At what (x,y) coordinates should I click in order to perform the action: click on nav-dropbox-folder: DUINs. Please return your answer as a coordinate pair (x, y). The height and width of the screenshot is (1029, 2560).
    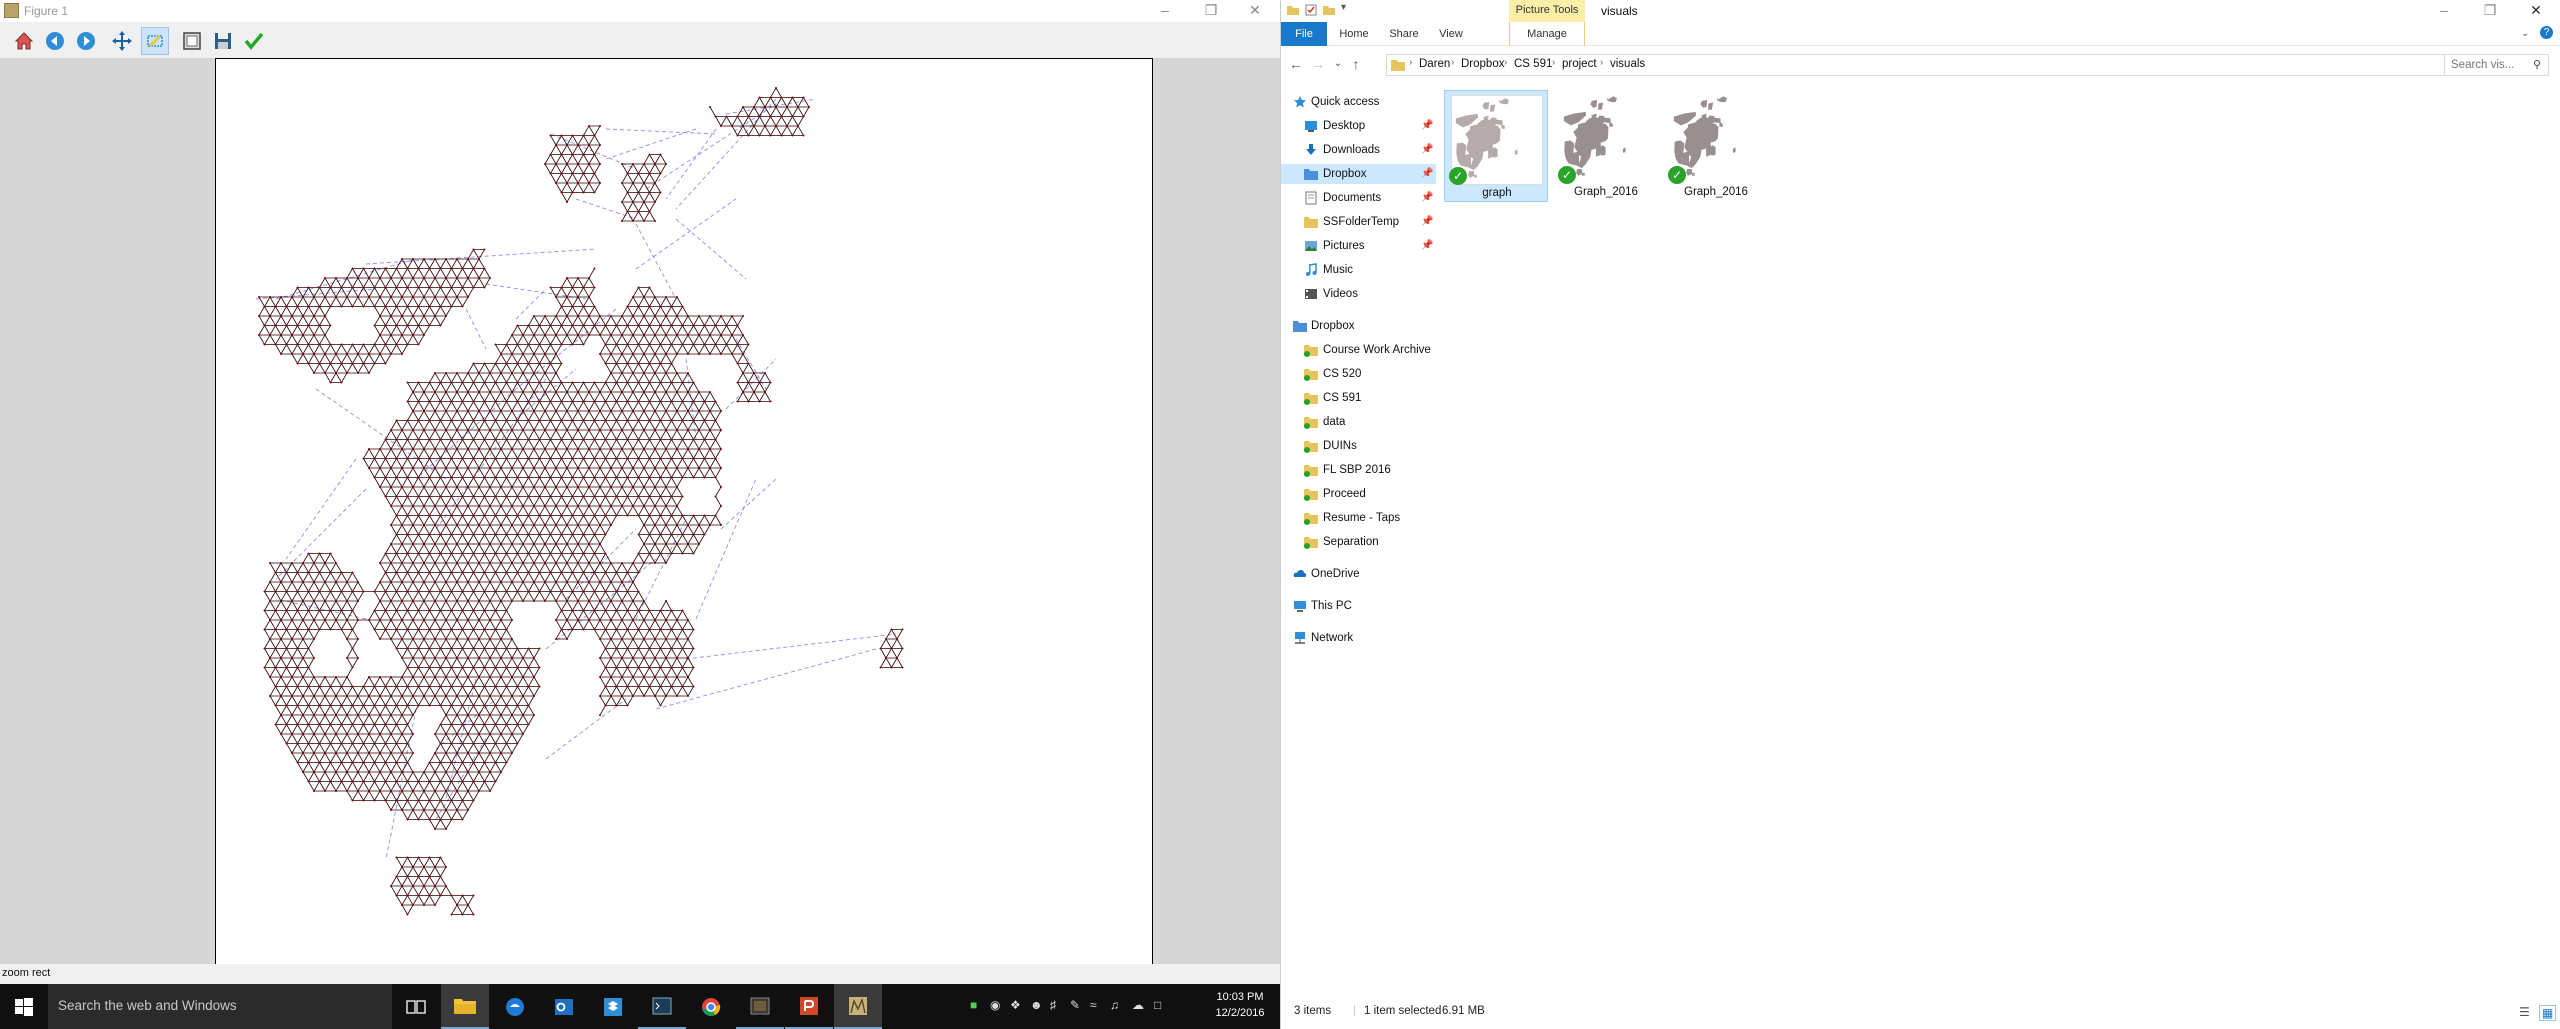
    Looking at the image, I should click on (1358, 446).